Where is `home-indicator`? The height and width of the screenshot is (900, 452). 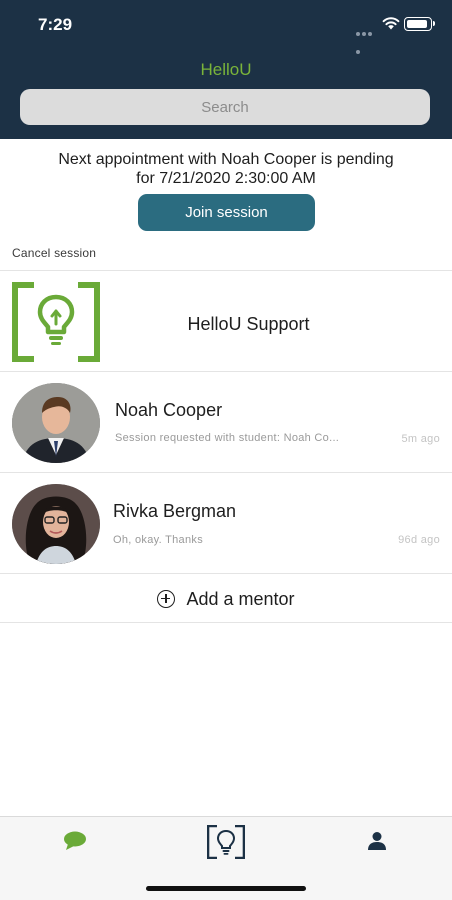
home-indicator is located at coordinates (226, 888).